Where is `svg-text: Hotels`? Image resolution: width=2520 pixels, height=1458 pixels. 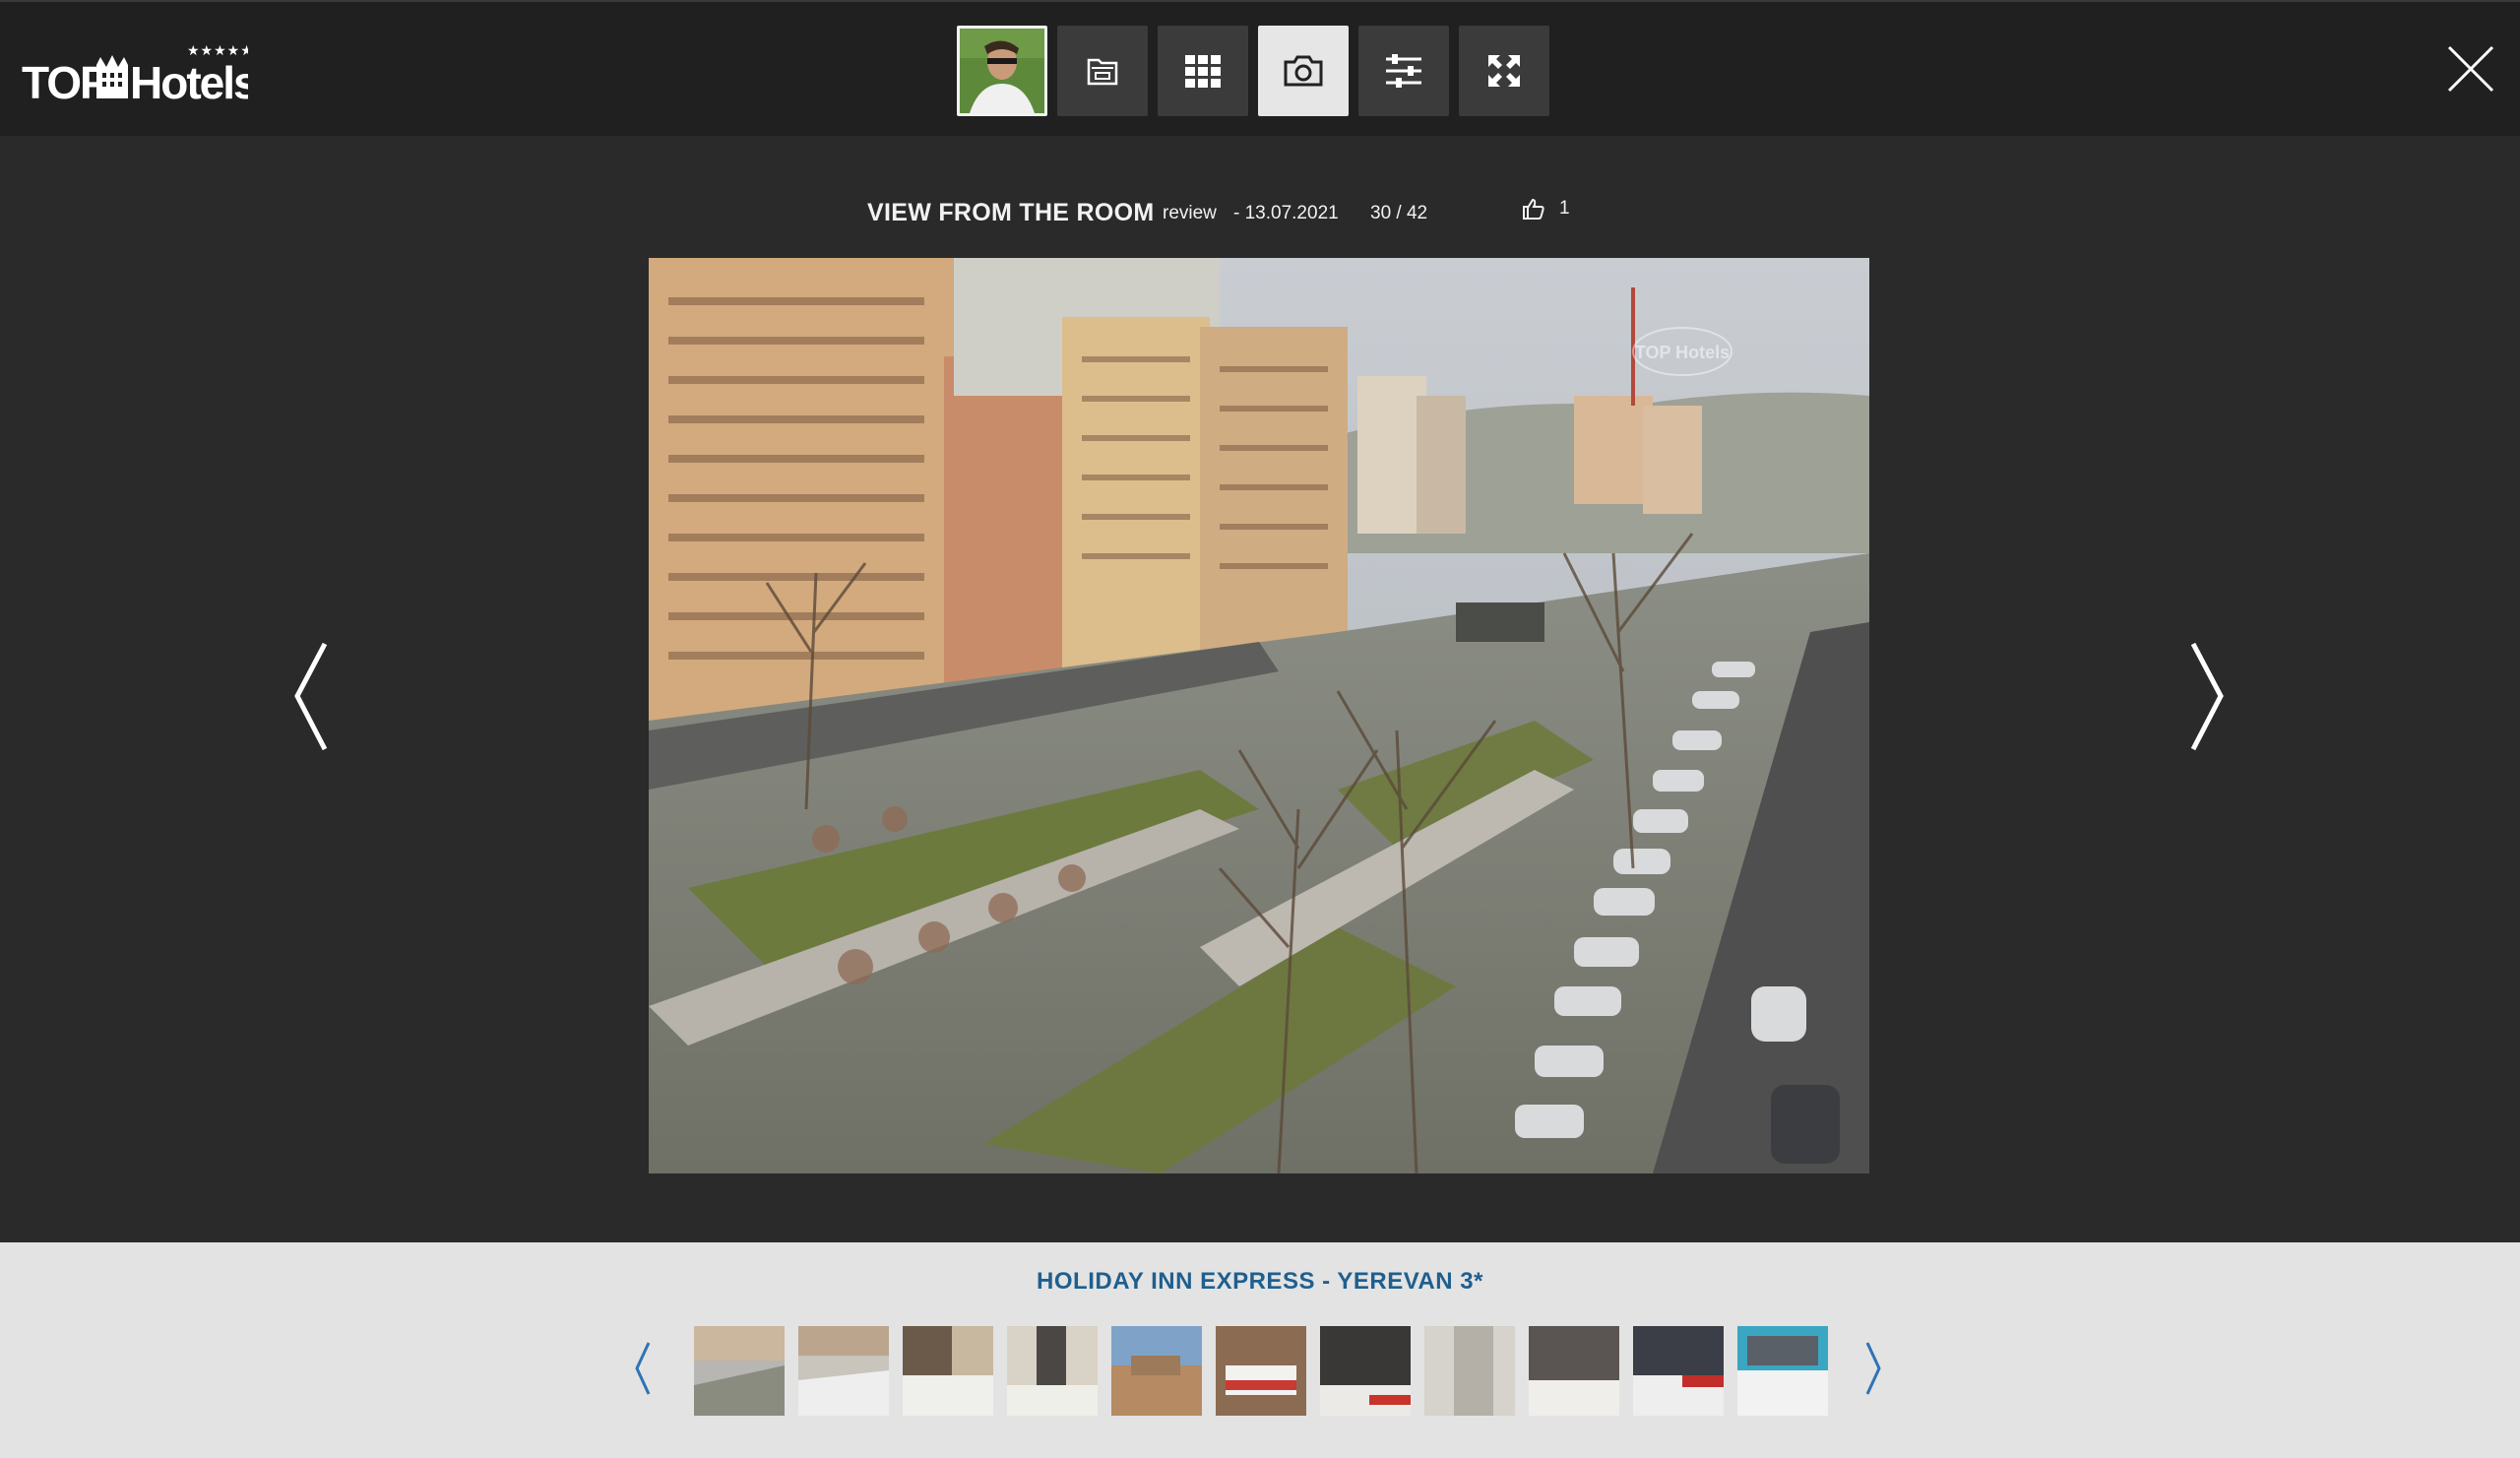 svg-text: Hotels is located at coordinates (189, 81).